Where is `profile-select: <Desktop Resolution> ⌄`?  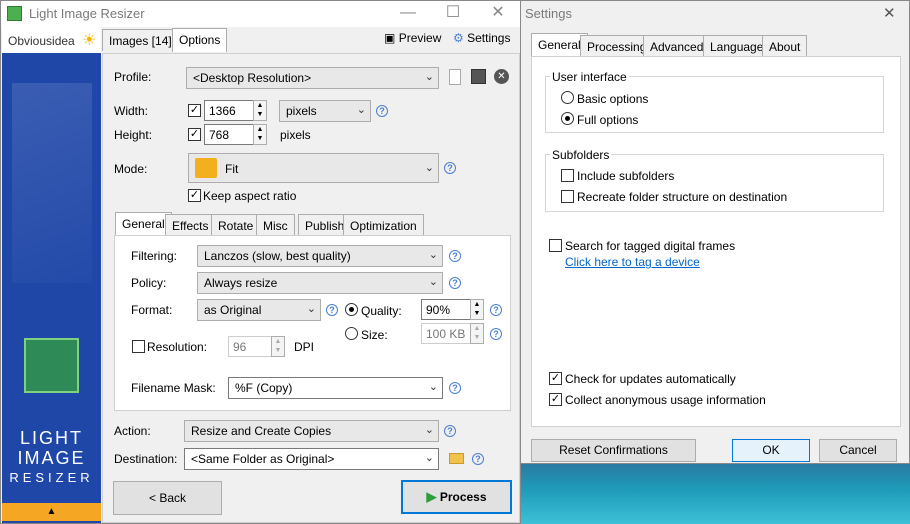
profile-select: <Desktop Resolution> ⌄ is located at coordinates (312, 78).